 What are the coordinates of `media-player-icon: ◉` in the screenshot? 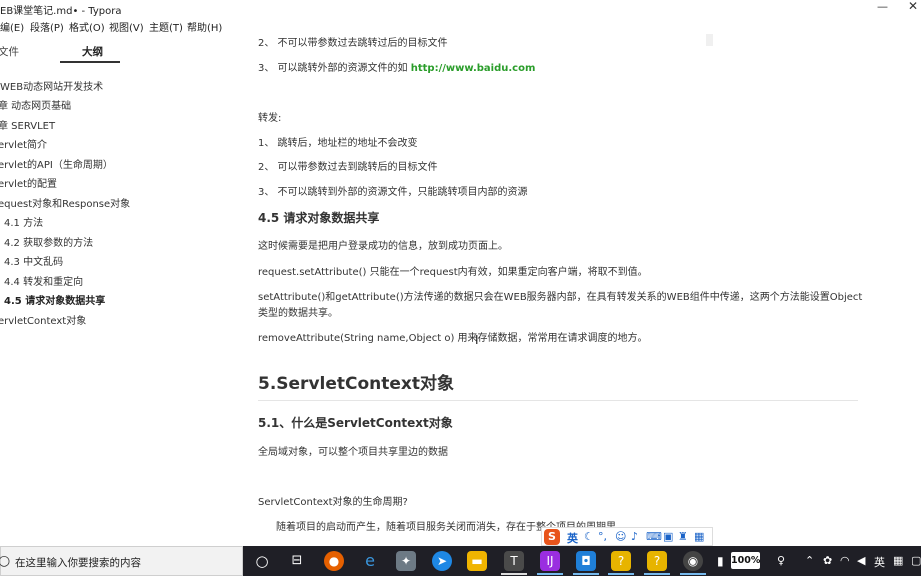 It's located at (693, 561).